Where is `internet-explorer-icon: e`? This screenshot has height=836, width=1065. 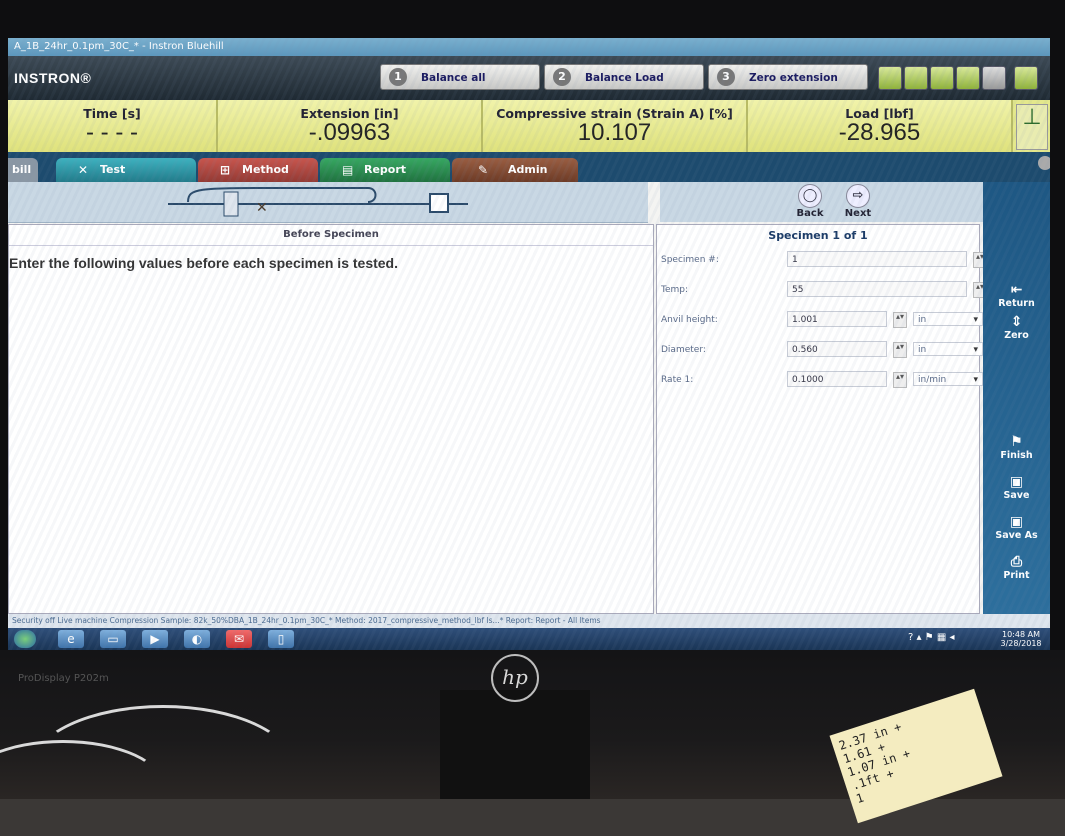 internet-explorer-icon: e is located at coordinates (71, 639).